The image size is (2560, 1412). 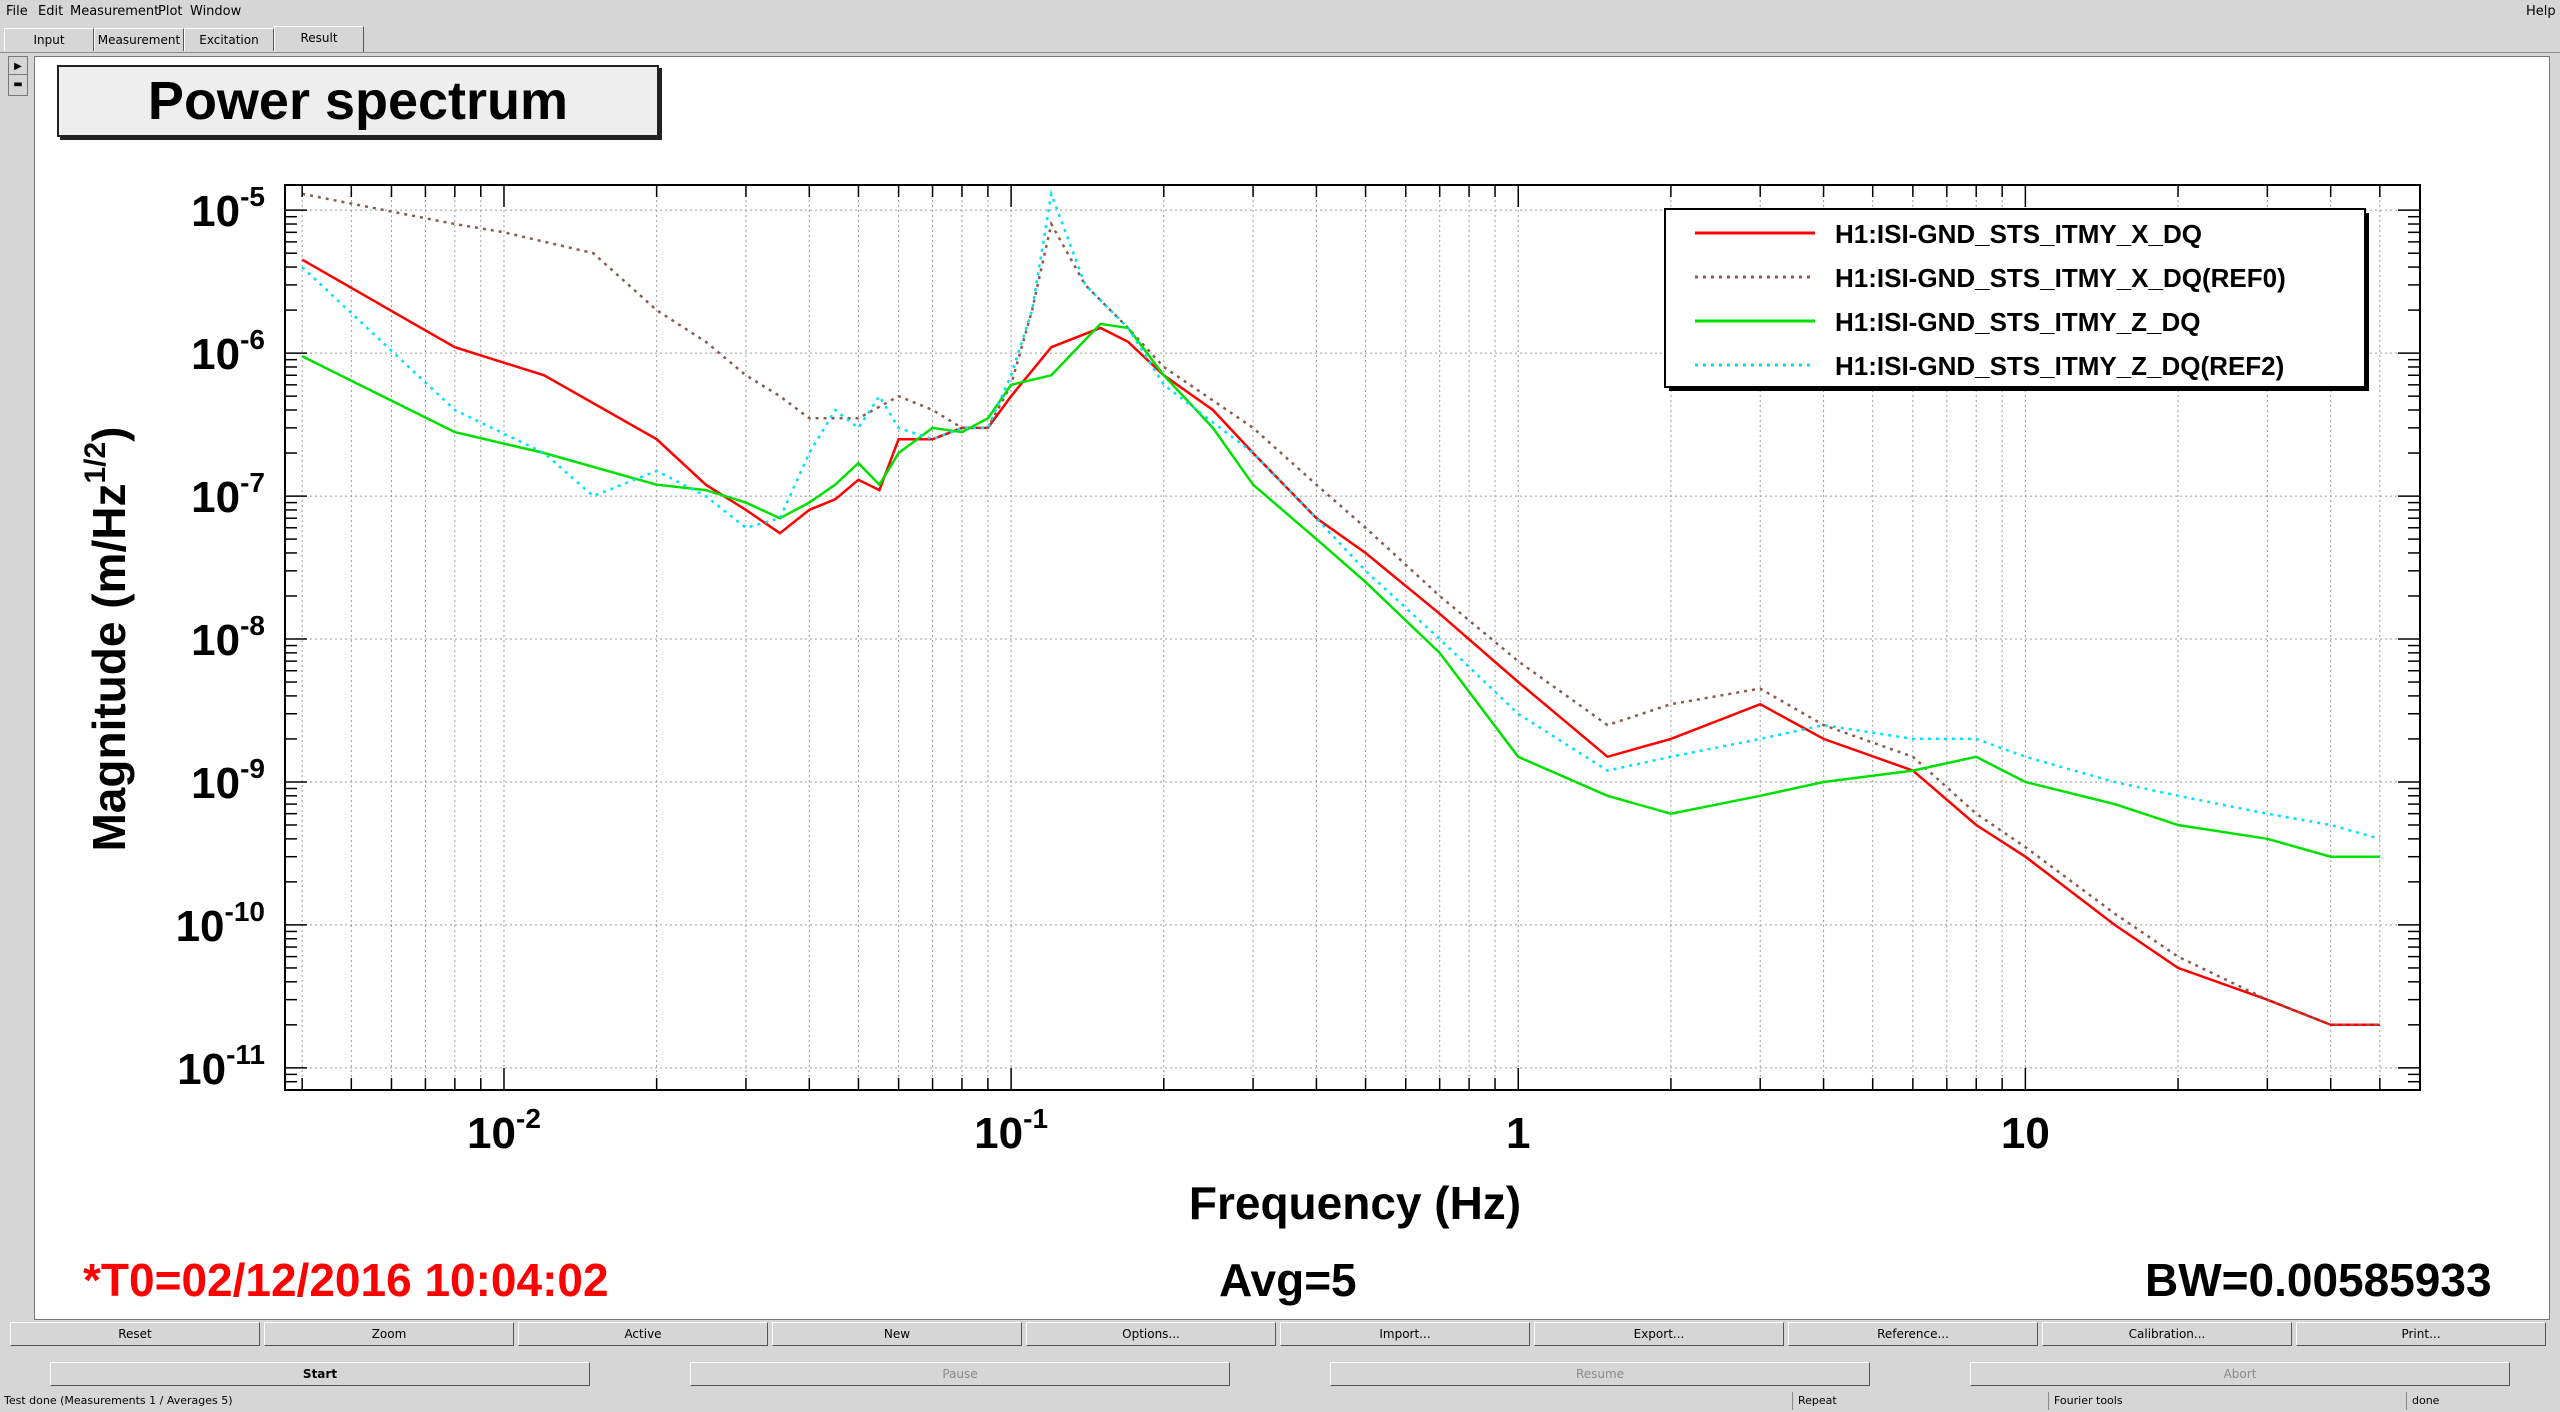 What do you see at coordinates (1817, 1400) in the screenshot?
I see `status-repeat: Repeat` at bounding box center [1817, 1400].